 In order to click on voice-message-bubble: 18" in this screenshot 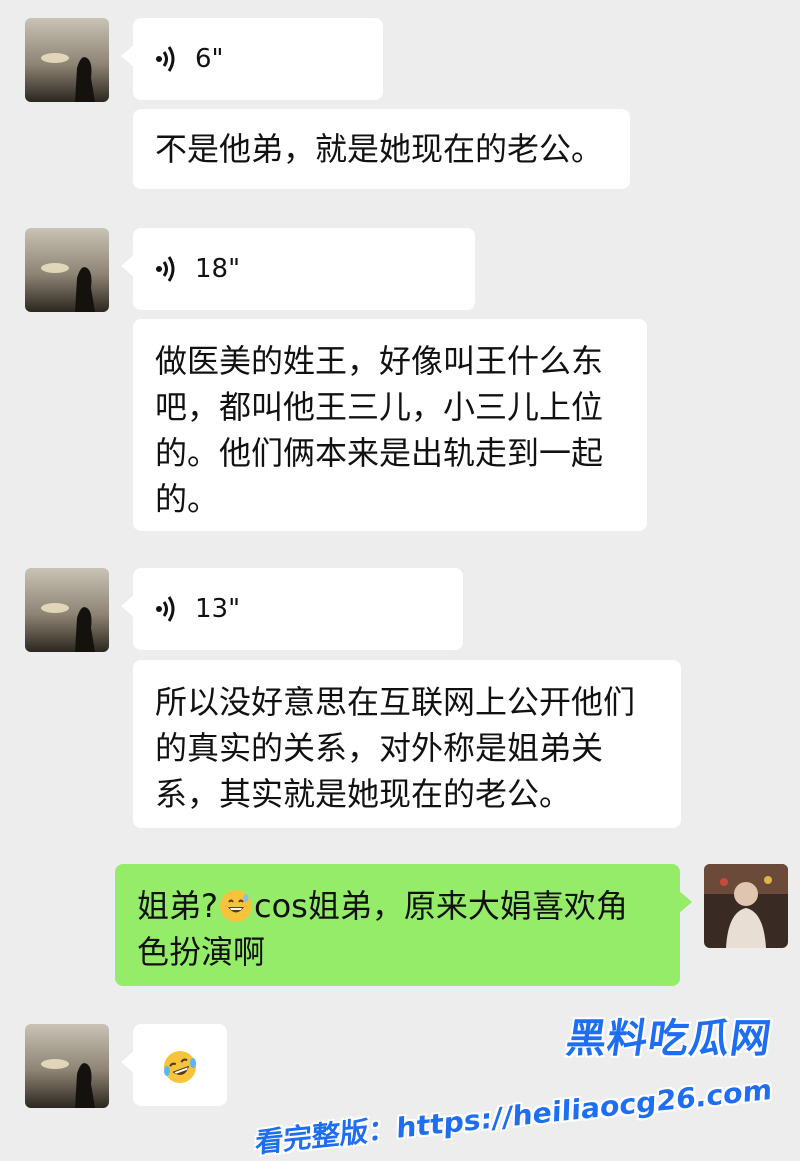, I will do `click(298, 269)`.